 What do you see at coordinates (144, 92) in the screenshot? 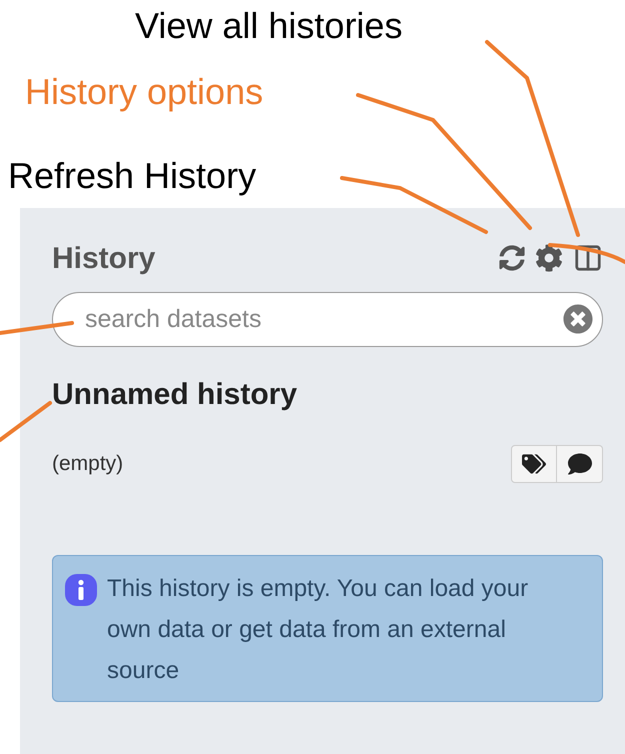
I see `callout-label: History options` at bounding box center [144, 92].